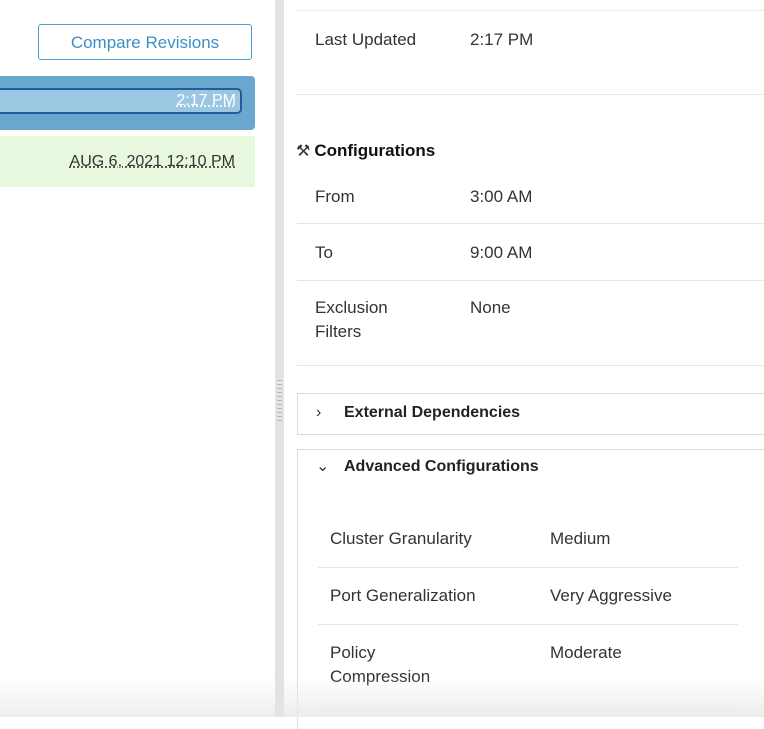 The width and height of the screenshot is (764, 729). What do you see at coordinates (528, 596) in the screenshot?
I see `advanced-row-port-generalization: Port Generalization Very Aggressive` at bounding box center [528, 596].